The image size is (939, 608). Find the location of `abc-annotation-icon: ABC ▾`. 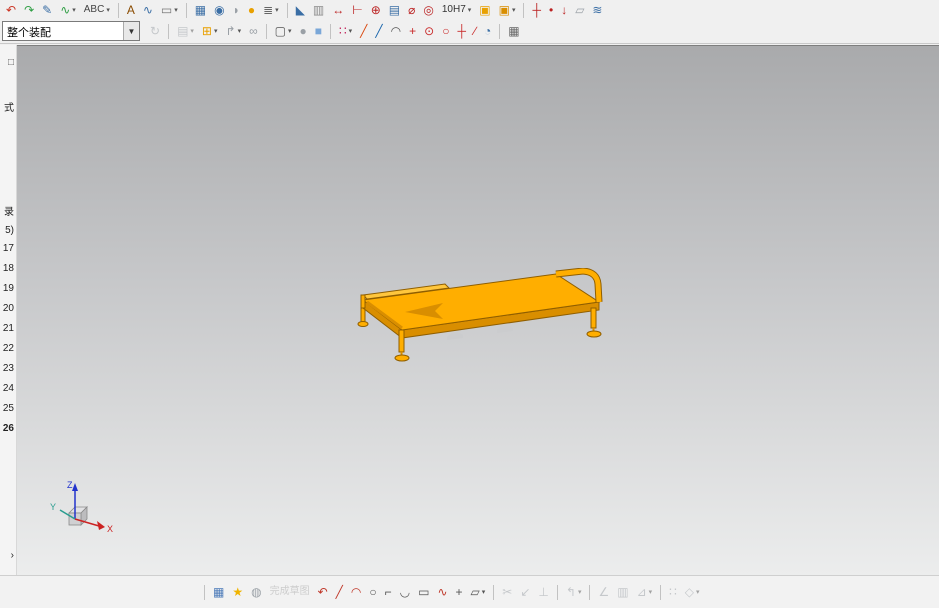

abc-annotation-icon: ABC ▾ is located at coordinates (97, 10).